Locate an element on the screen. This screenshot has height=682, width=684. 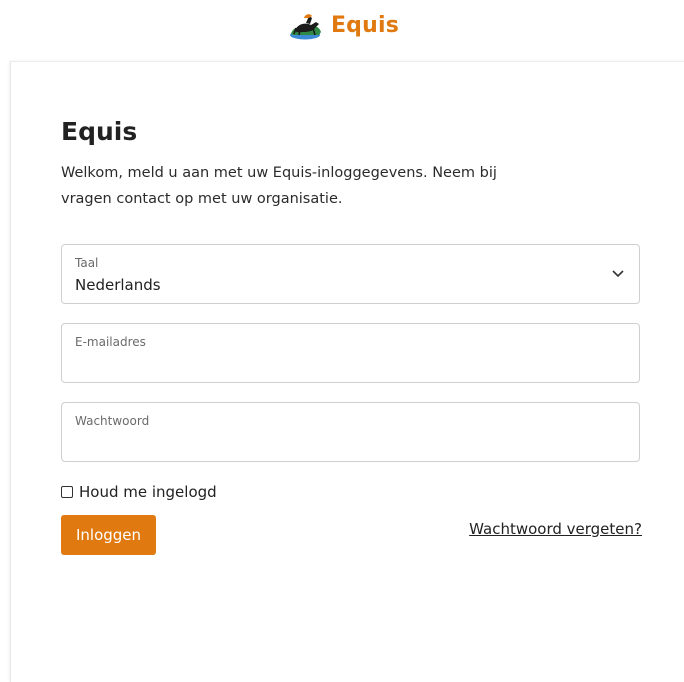
language-label: Taal is located at coordinates (87, 263).